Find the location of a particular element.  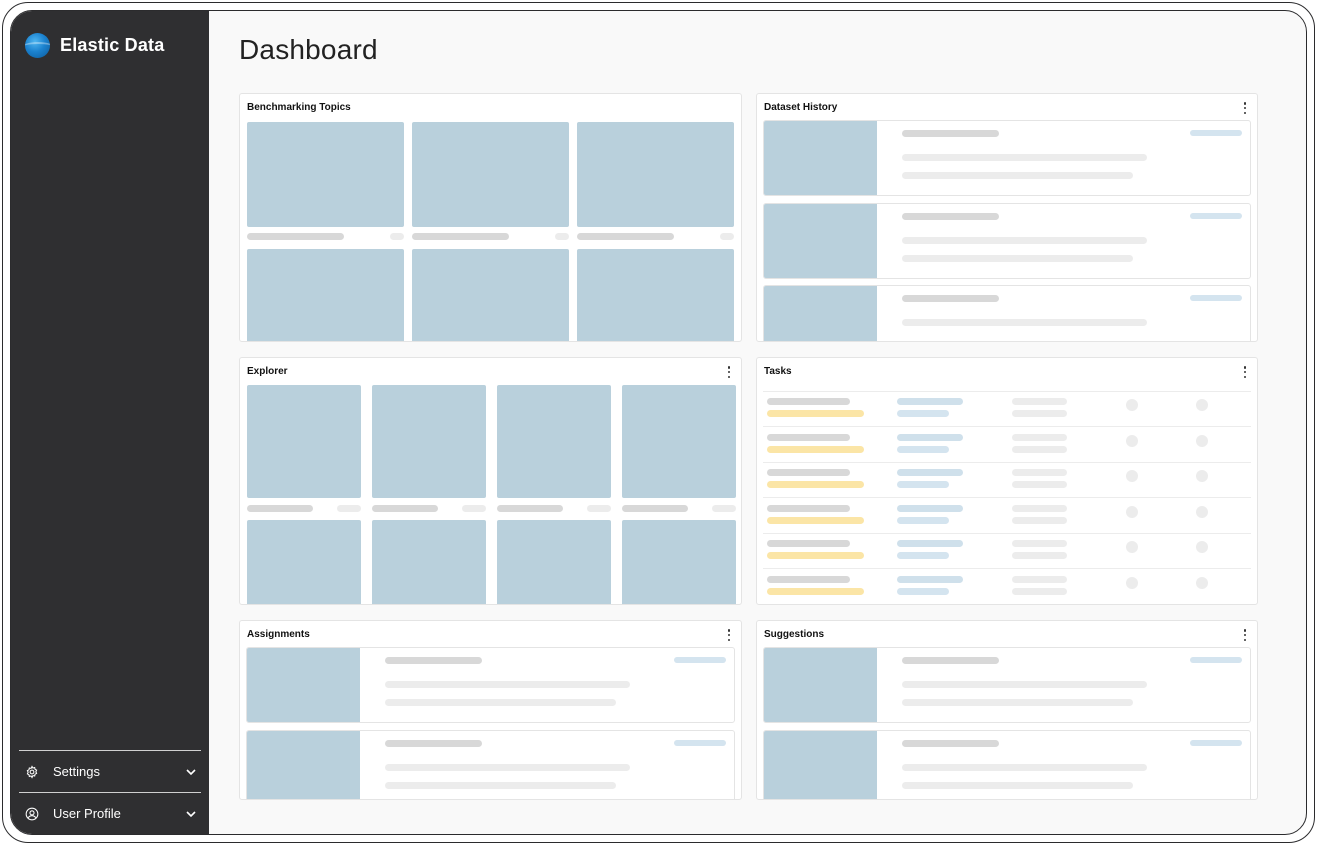

sidebar-item-user-profile: User Profile is located at coordinates (110, 813).